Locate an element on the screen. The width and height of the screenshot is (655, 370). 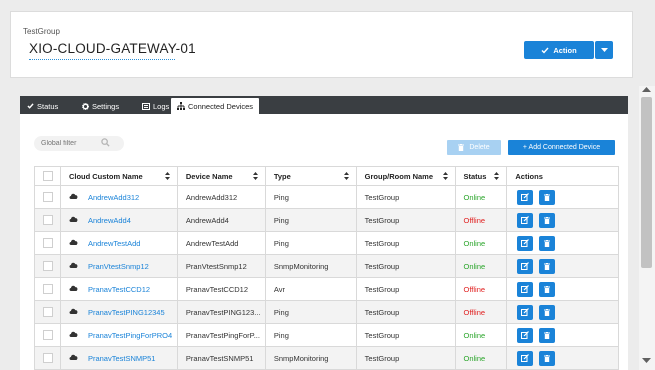
tab-logs: Logs is located at coordinates (155, 106).